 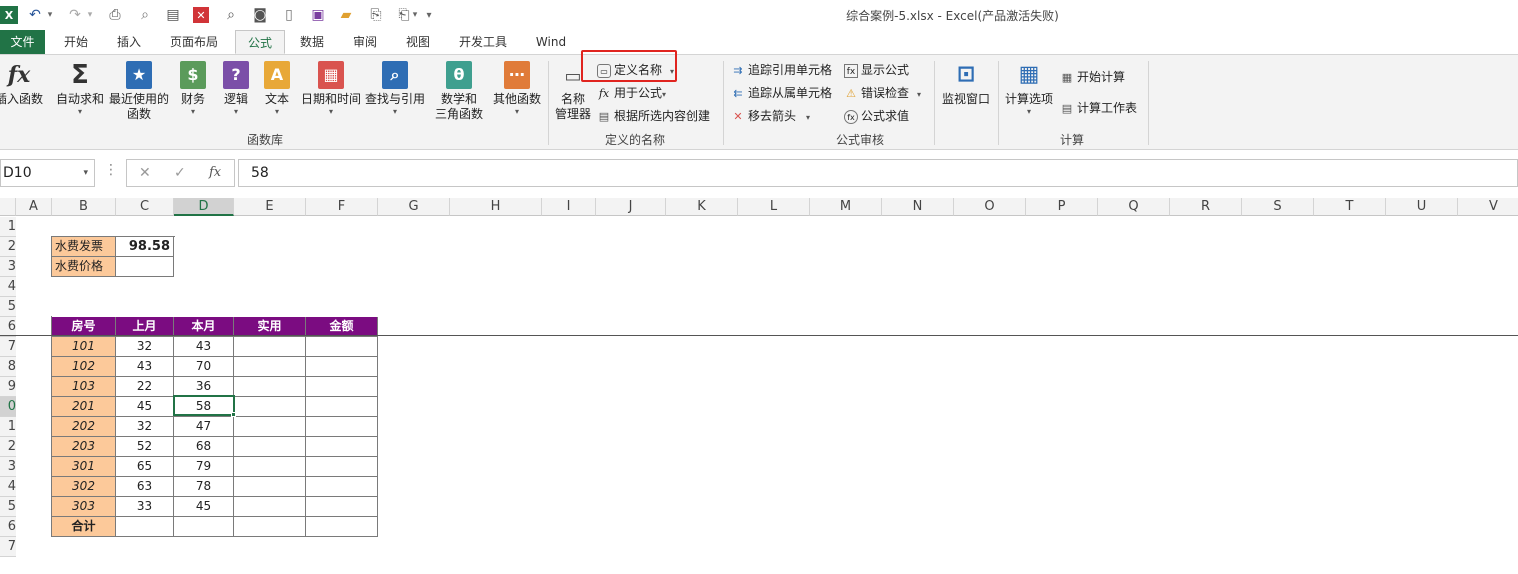 I want to click on name-box: D10 ▾, so click(x=47, y=173).